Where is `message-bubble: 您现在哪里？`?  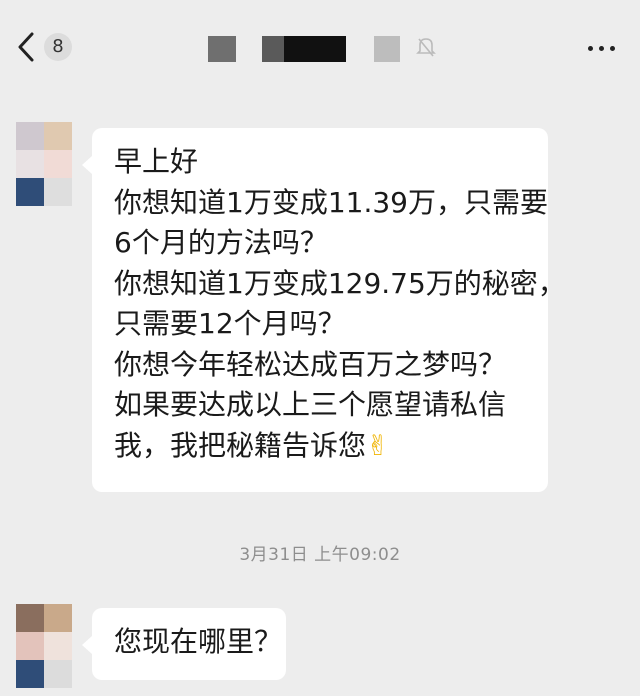 message-bubble: 您现在哪里？ is located at coordinates (184, 644).